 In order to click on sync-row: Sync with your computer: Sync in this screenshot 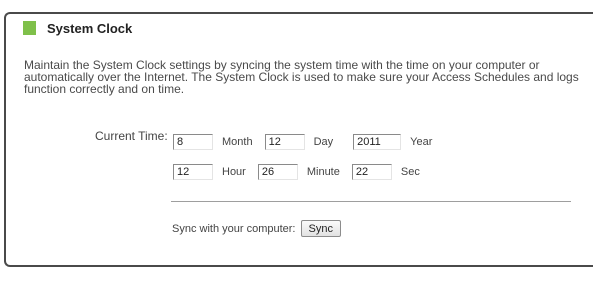, I will do `click(256, 228)`.